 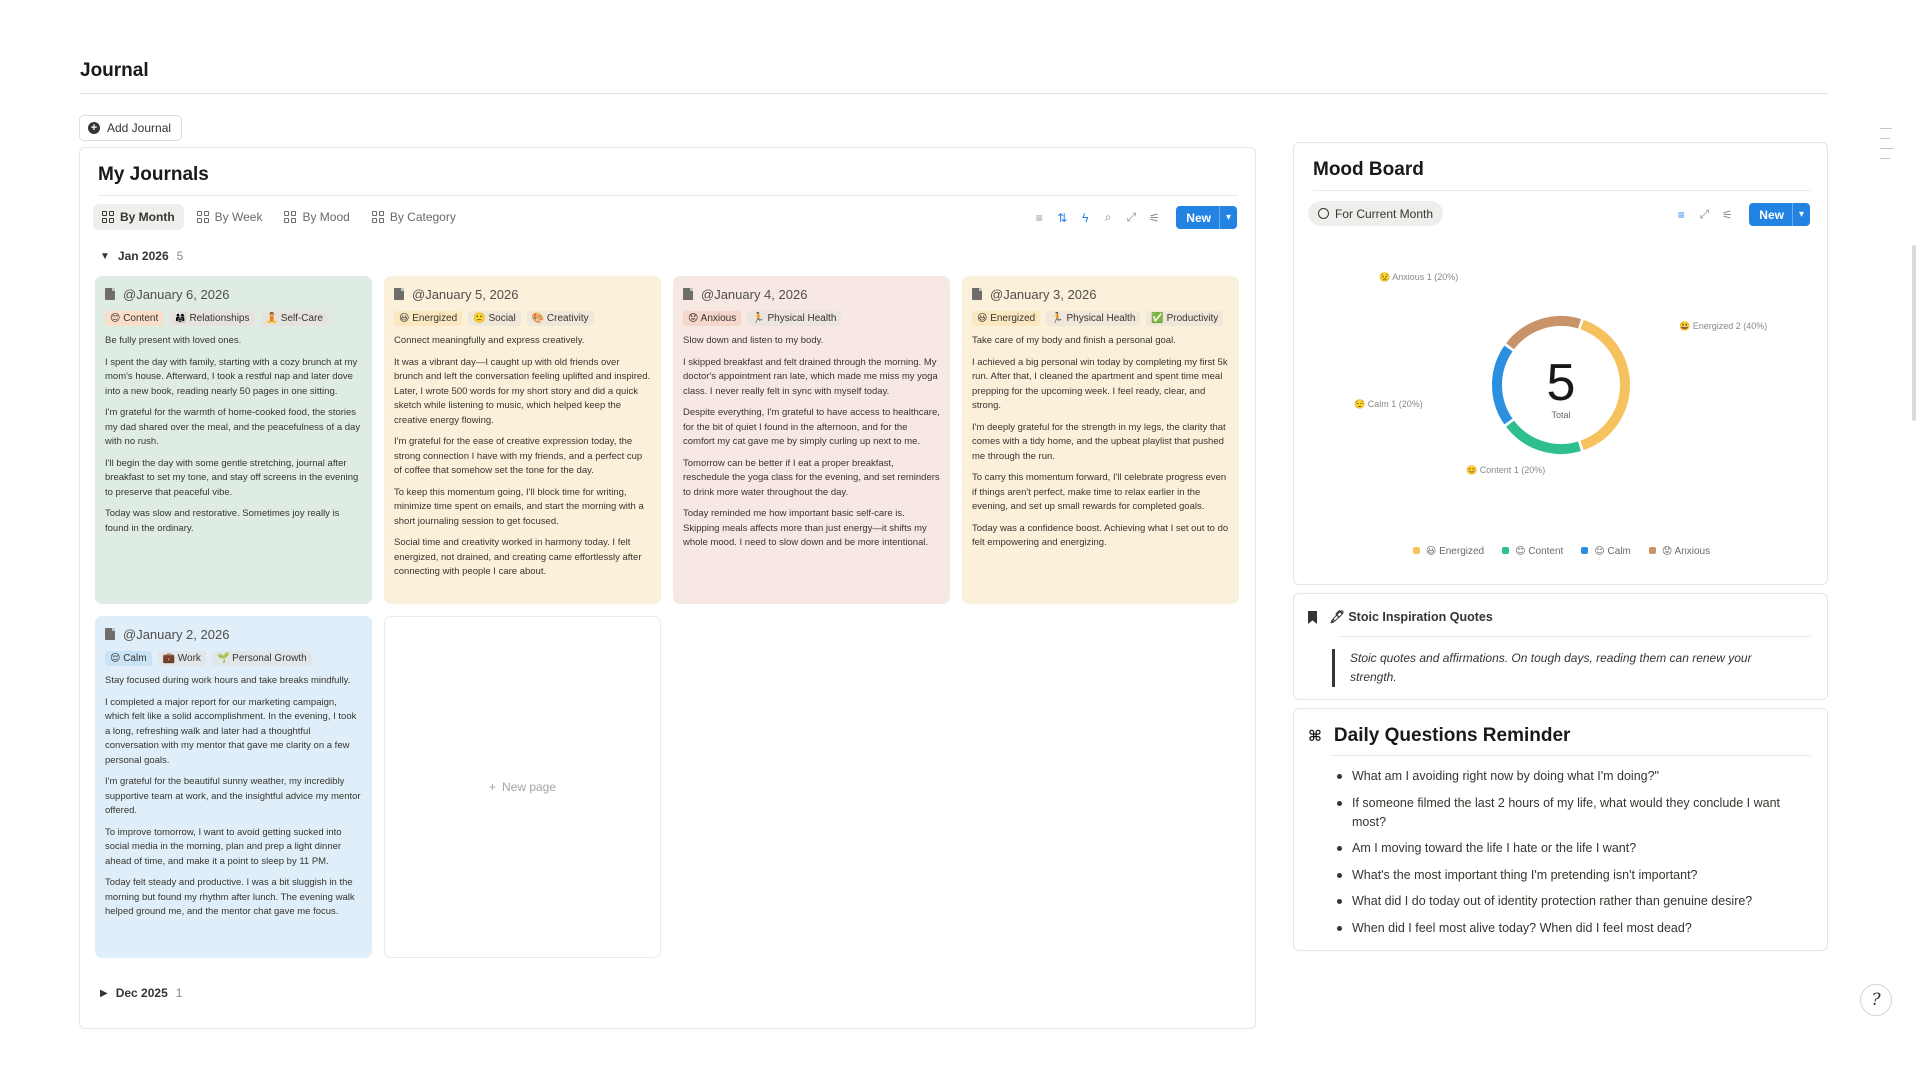 I want to click on sort-icon: ⇅, so click(x=1062, y=218).